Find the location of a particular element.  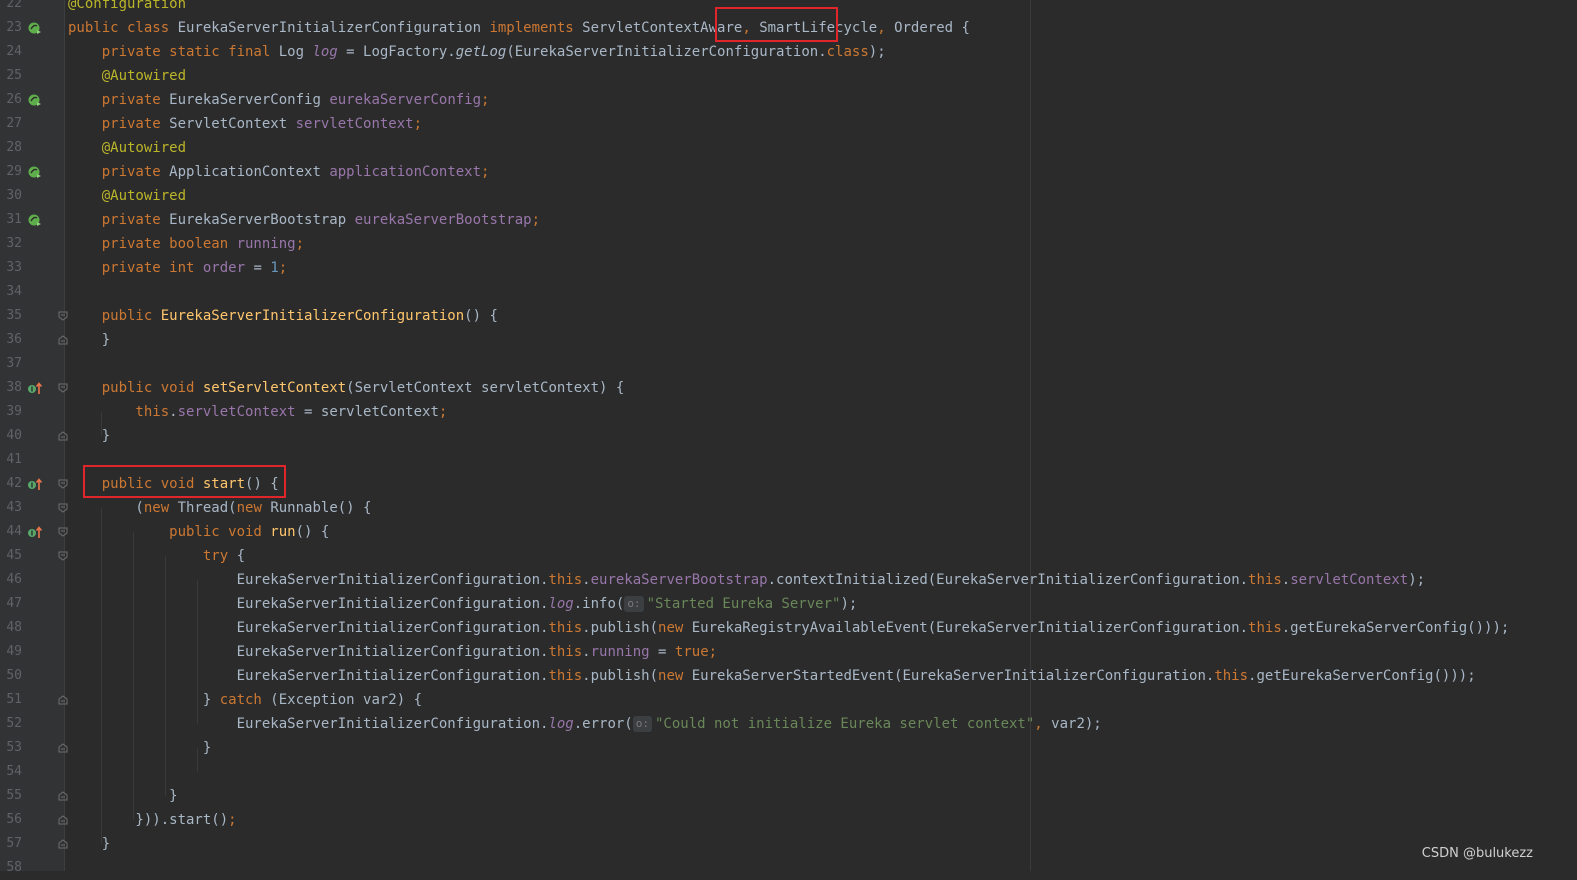

code-text: (new Thread(new Runnable() { is located at coordinates (219, 508).